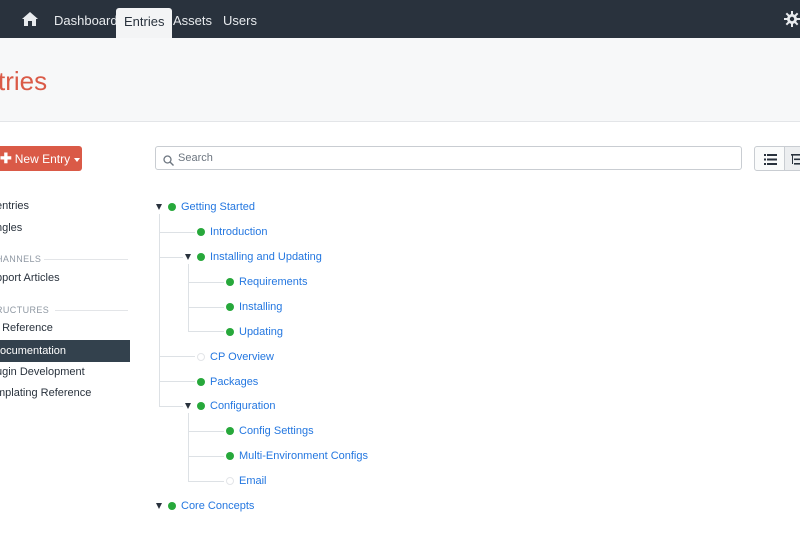 The image size is (800, 533). What do you see at coordinates (253, 481) in the screenshot?
I see `tree-item-label: Email` at bounding box center [253, 481].